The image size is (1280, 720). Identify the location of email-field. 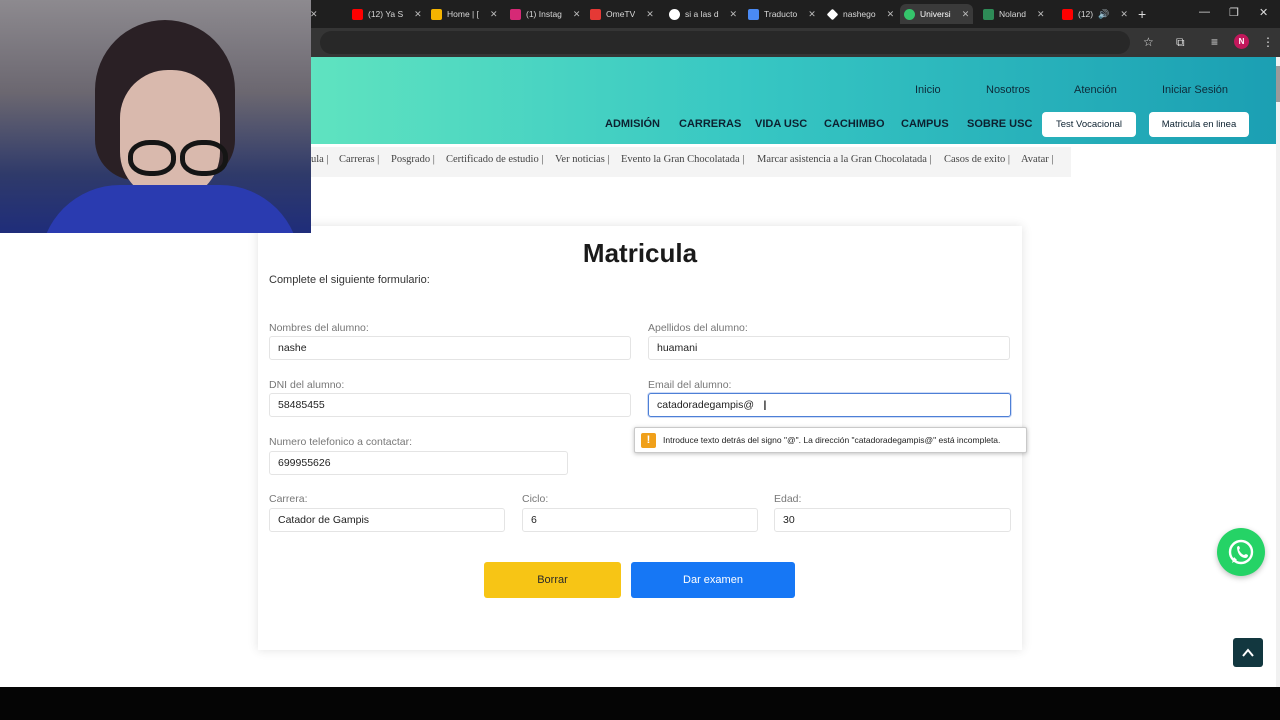
(829, 405).